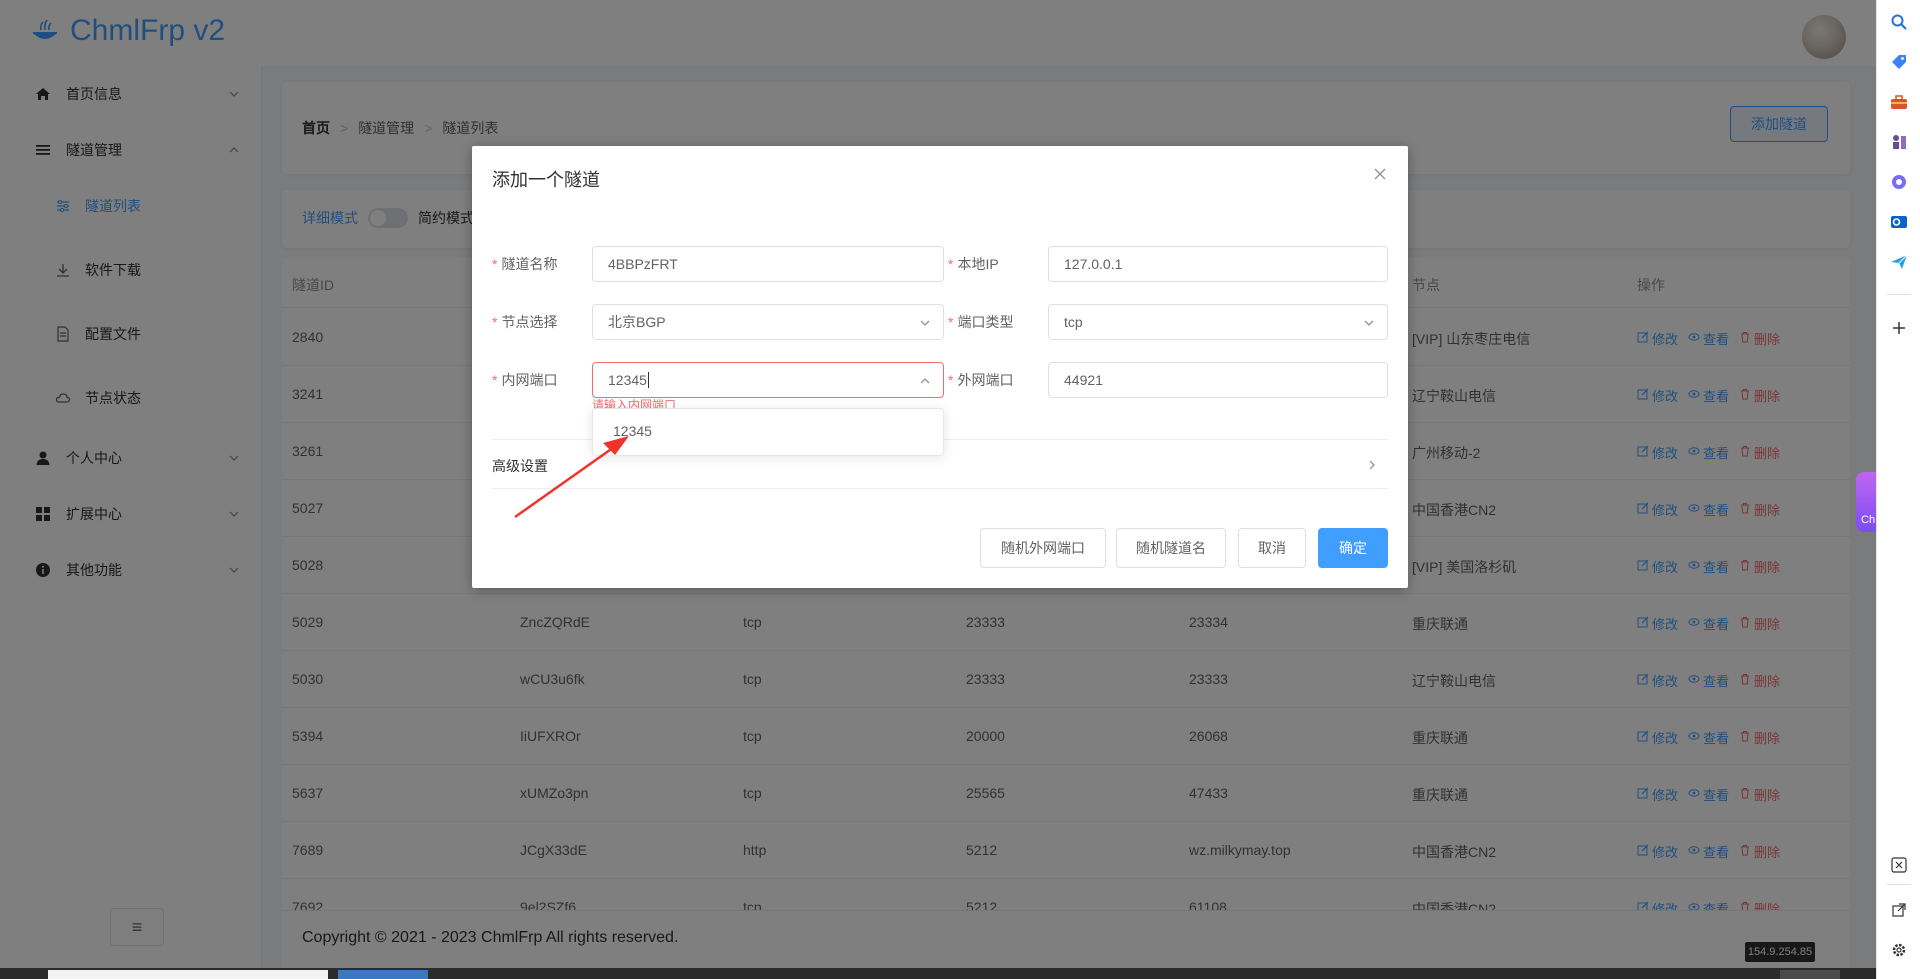 The width and height of the screenshot is (1920, 979). I want to click on outlook-icon, so click(1899, 222).